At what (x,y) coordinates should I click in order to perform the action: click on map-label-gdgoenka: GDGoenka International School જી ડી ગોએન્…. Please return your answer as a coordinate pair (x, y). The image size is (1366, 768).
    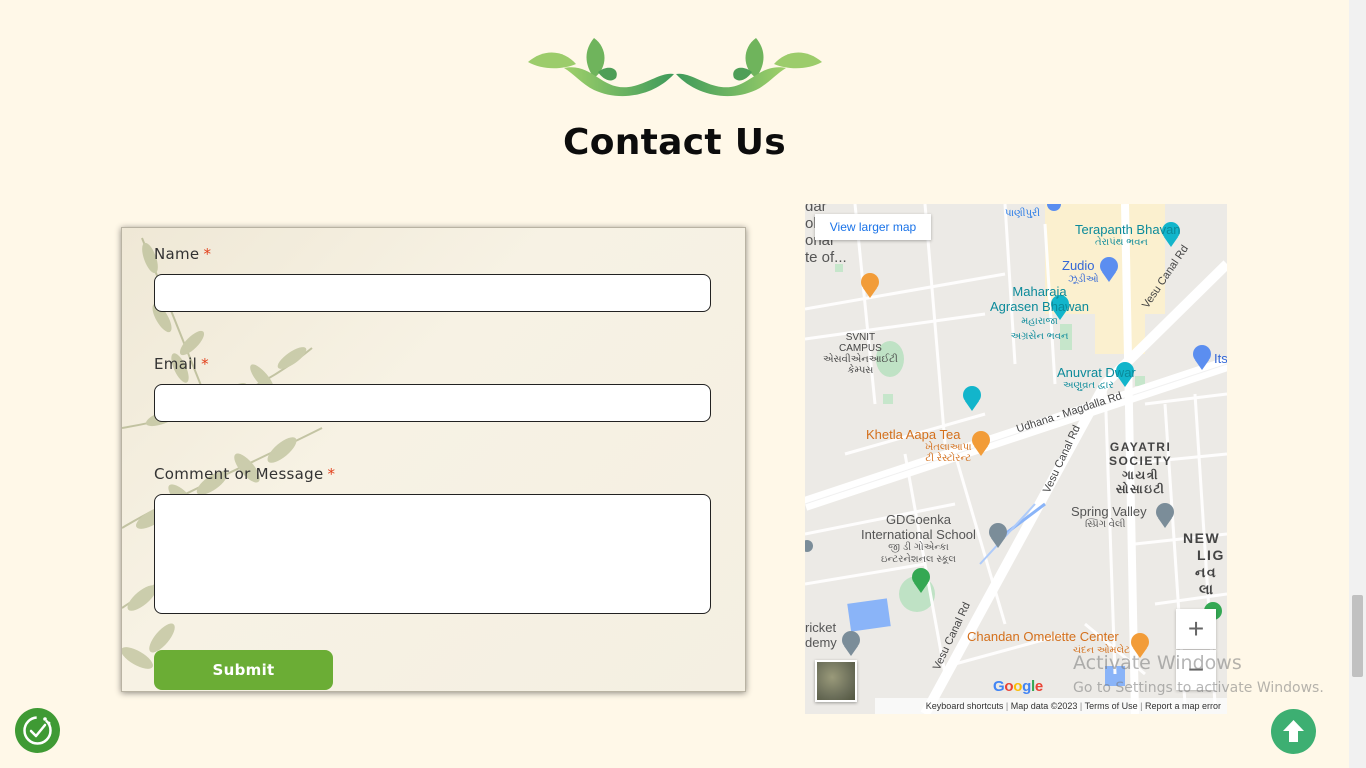
    Looking at the image, I should click on (918, 538).